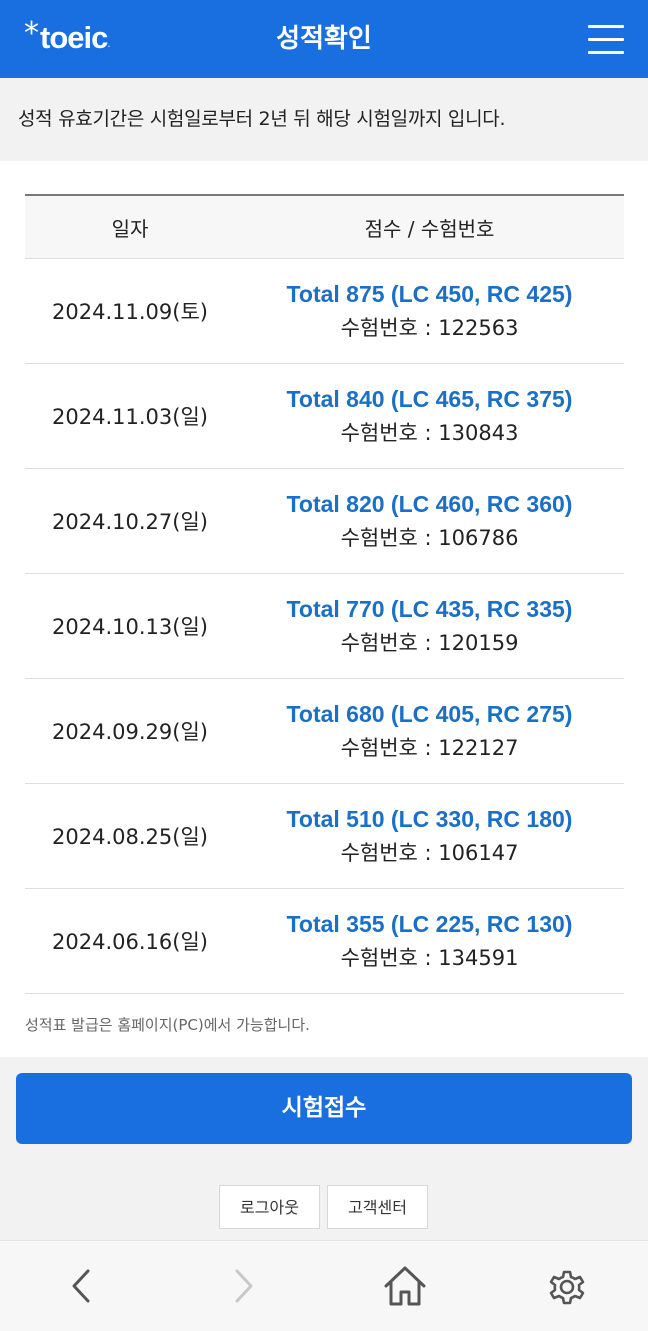  Describe the element at coordinates (130, 732) in the screenshot. I see `row-date: 2024.09.29(일)` at that location.